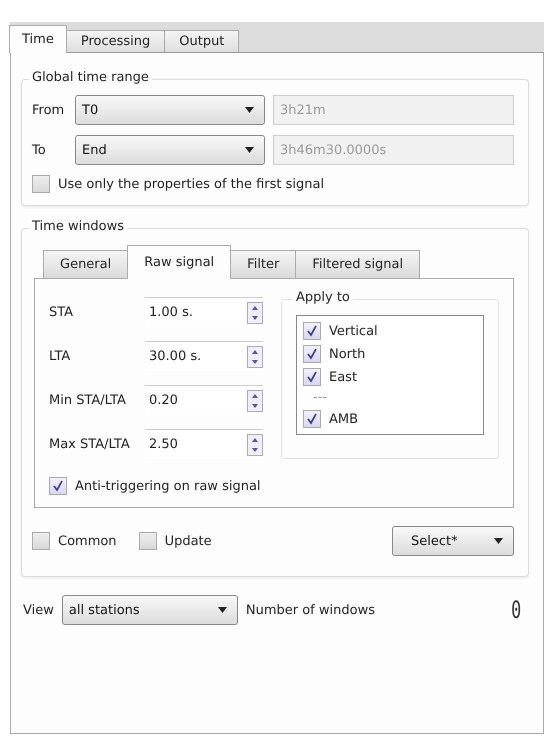 The width and height of the screenshot is (544, 740). What do you see at coordinates (453, 541) in the screenshot?
I see `select-button: Select*` at bounding box center [453, 541].